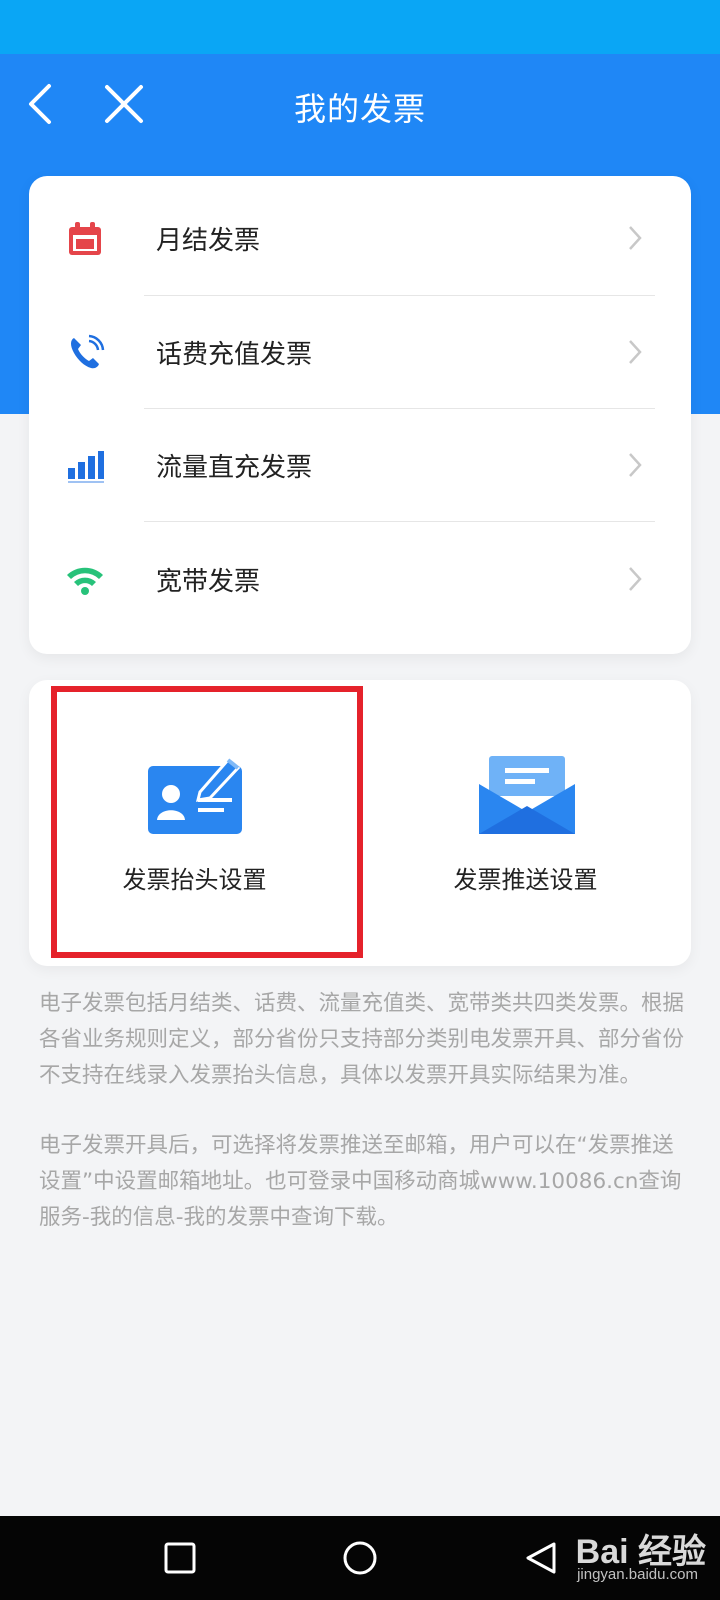 The image size is (720, 1600). What do you see at coordinates (399, 521) in the screenshot?
I see `divider` at bounding box center [399, 521].